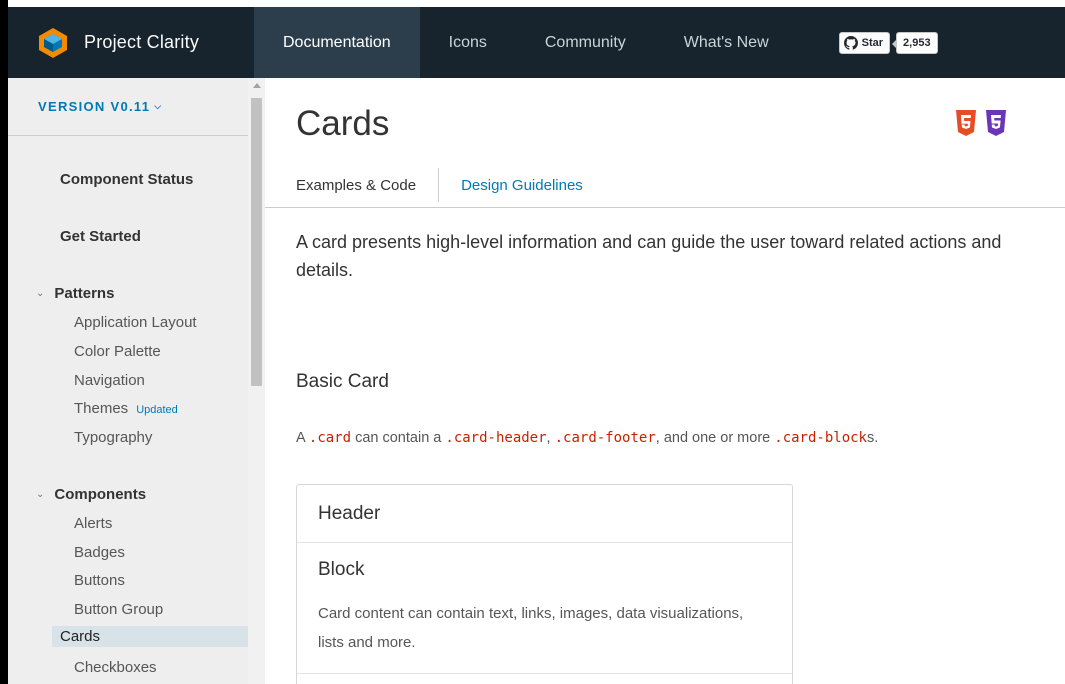 This screenshot has height=684, width=1065. I want to click on code-card: .card, so click(330, 438).